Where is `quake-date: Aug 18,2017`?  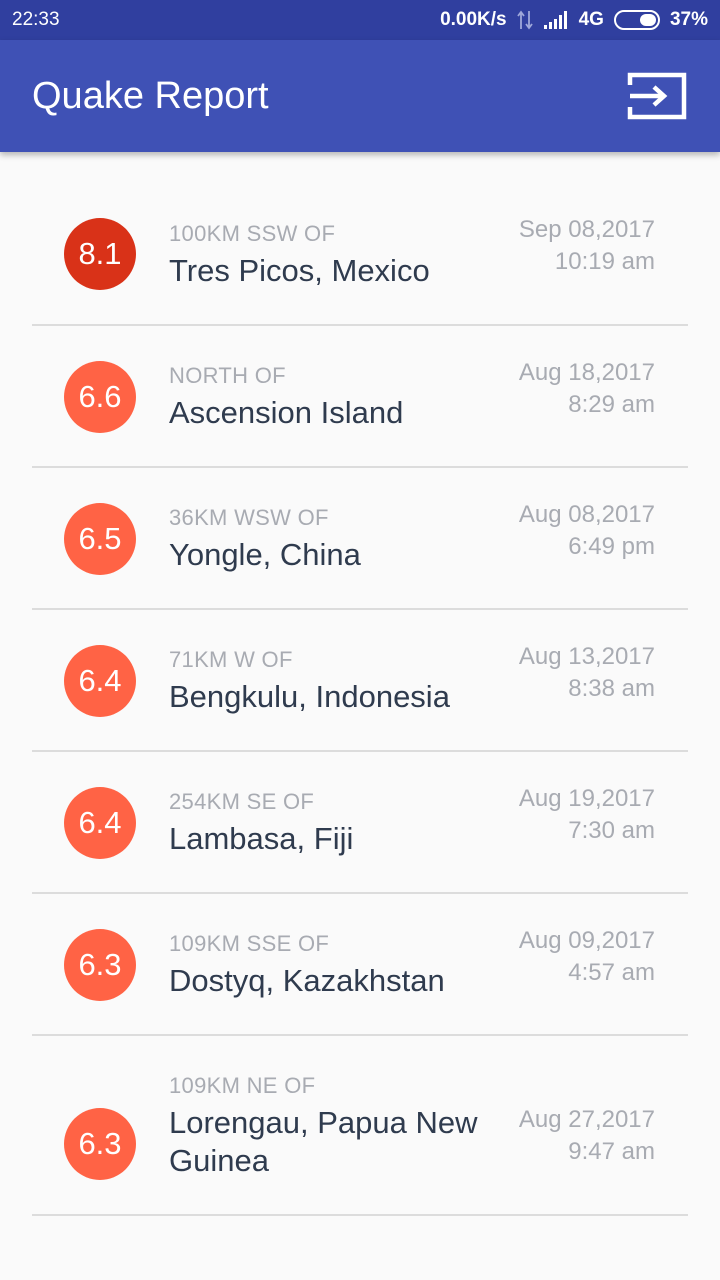
quake-date: Aug 18,2017 is located at coordinates (586, 372).